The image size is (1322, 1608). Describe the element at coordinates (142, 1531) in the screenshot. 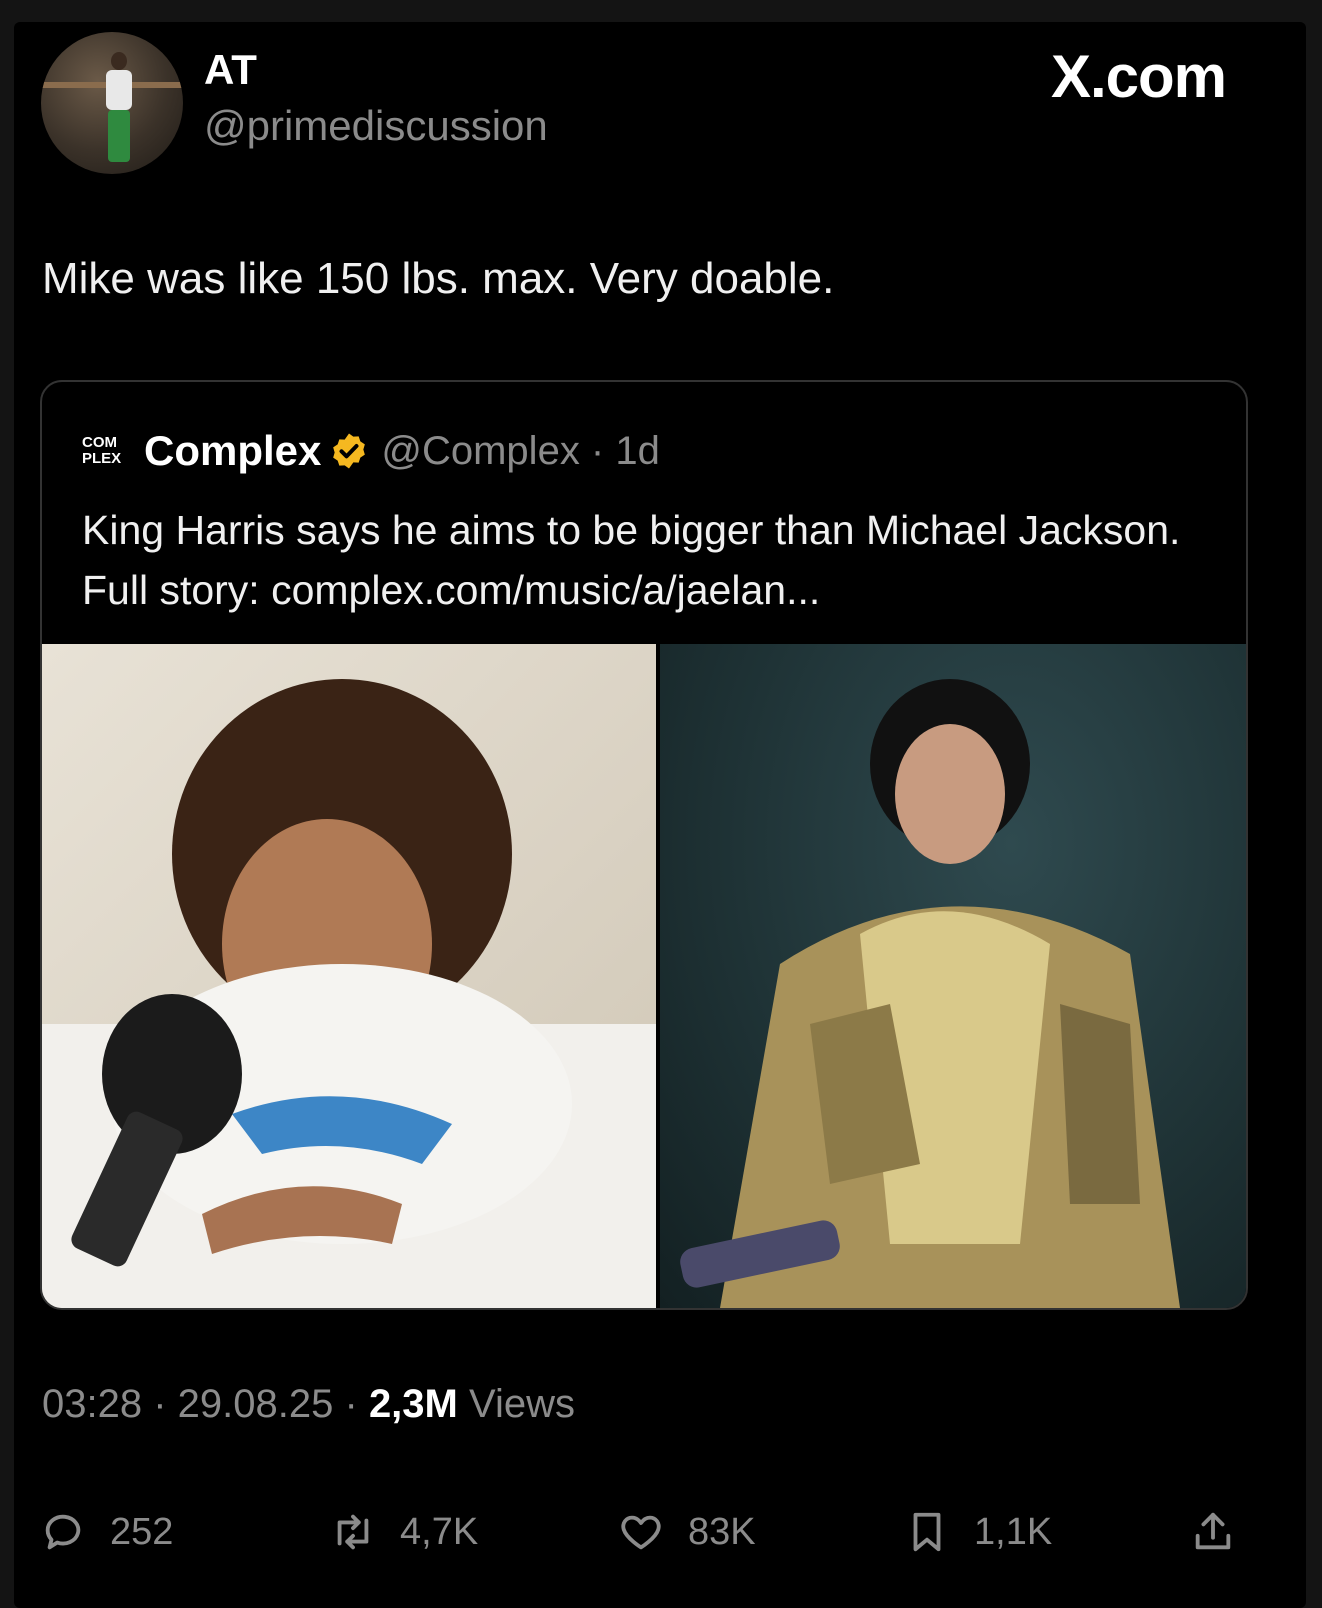

I see `reply-count: 252` at that location.